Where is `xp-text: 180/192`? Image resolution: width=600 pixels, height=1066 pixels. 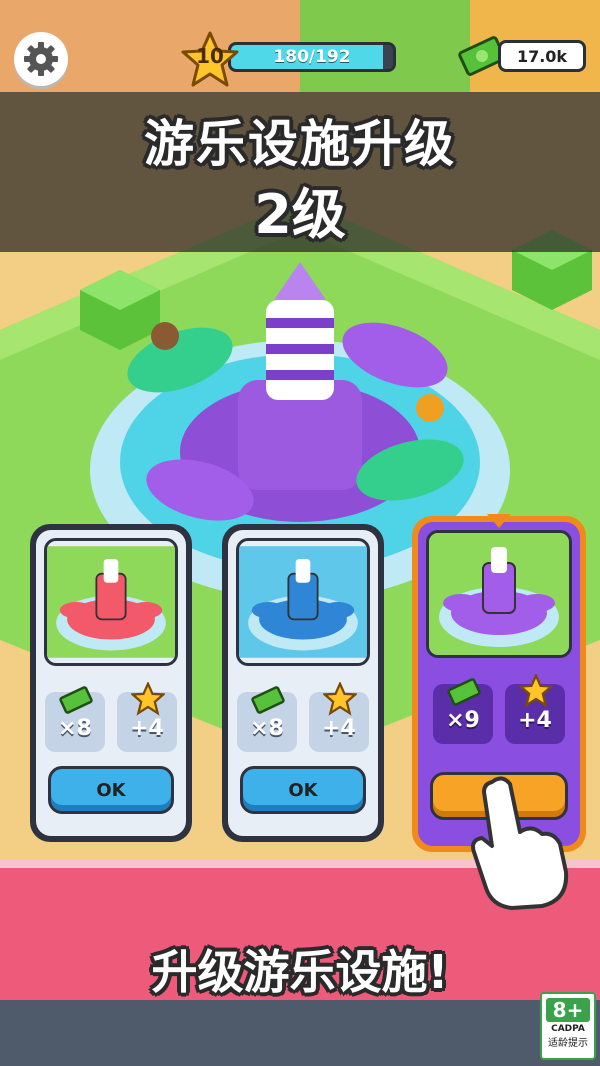 xp-text: 180/192 is located at coordinates (312, 57).